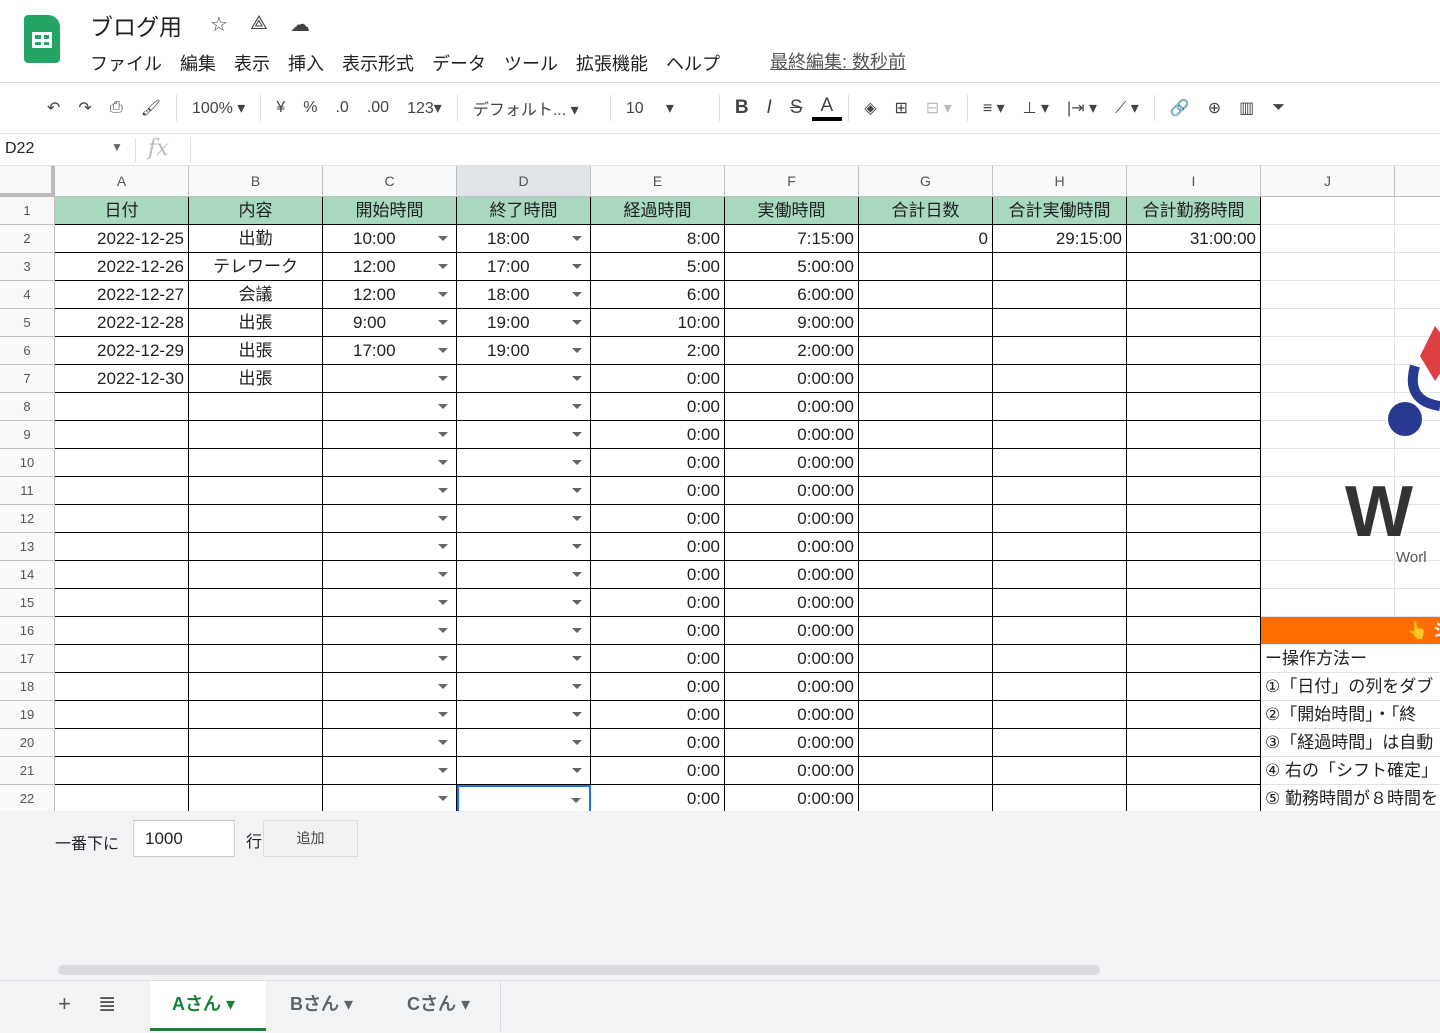  Describe the element at coordinates (219, 24) in the screenshot. I see `star-icon: ☆` at that location.